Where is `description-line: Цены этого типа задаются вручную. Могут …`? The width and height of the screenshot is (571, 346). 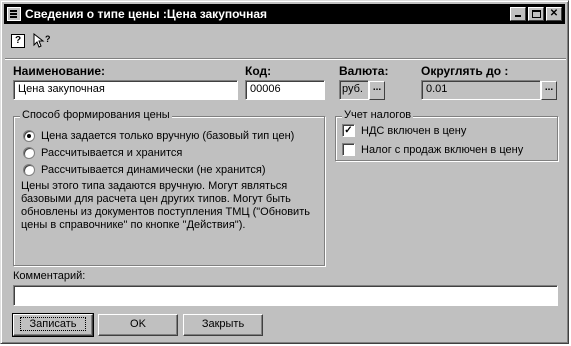 description-line: Цены этого типа задаются вручную. Могут … is located at coordinates (154, 186).